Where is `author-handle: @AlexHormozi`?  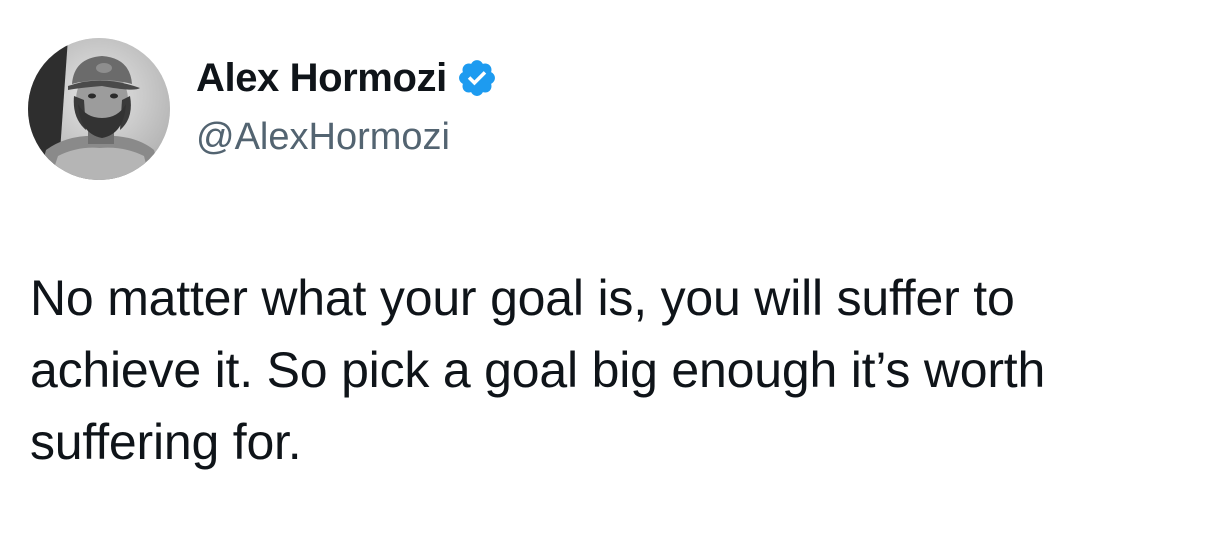
author-handle: @AlexHormozi is located at coordinates (323, 137).